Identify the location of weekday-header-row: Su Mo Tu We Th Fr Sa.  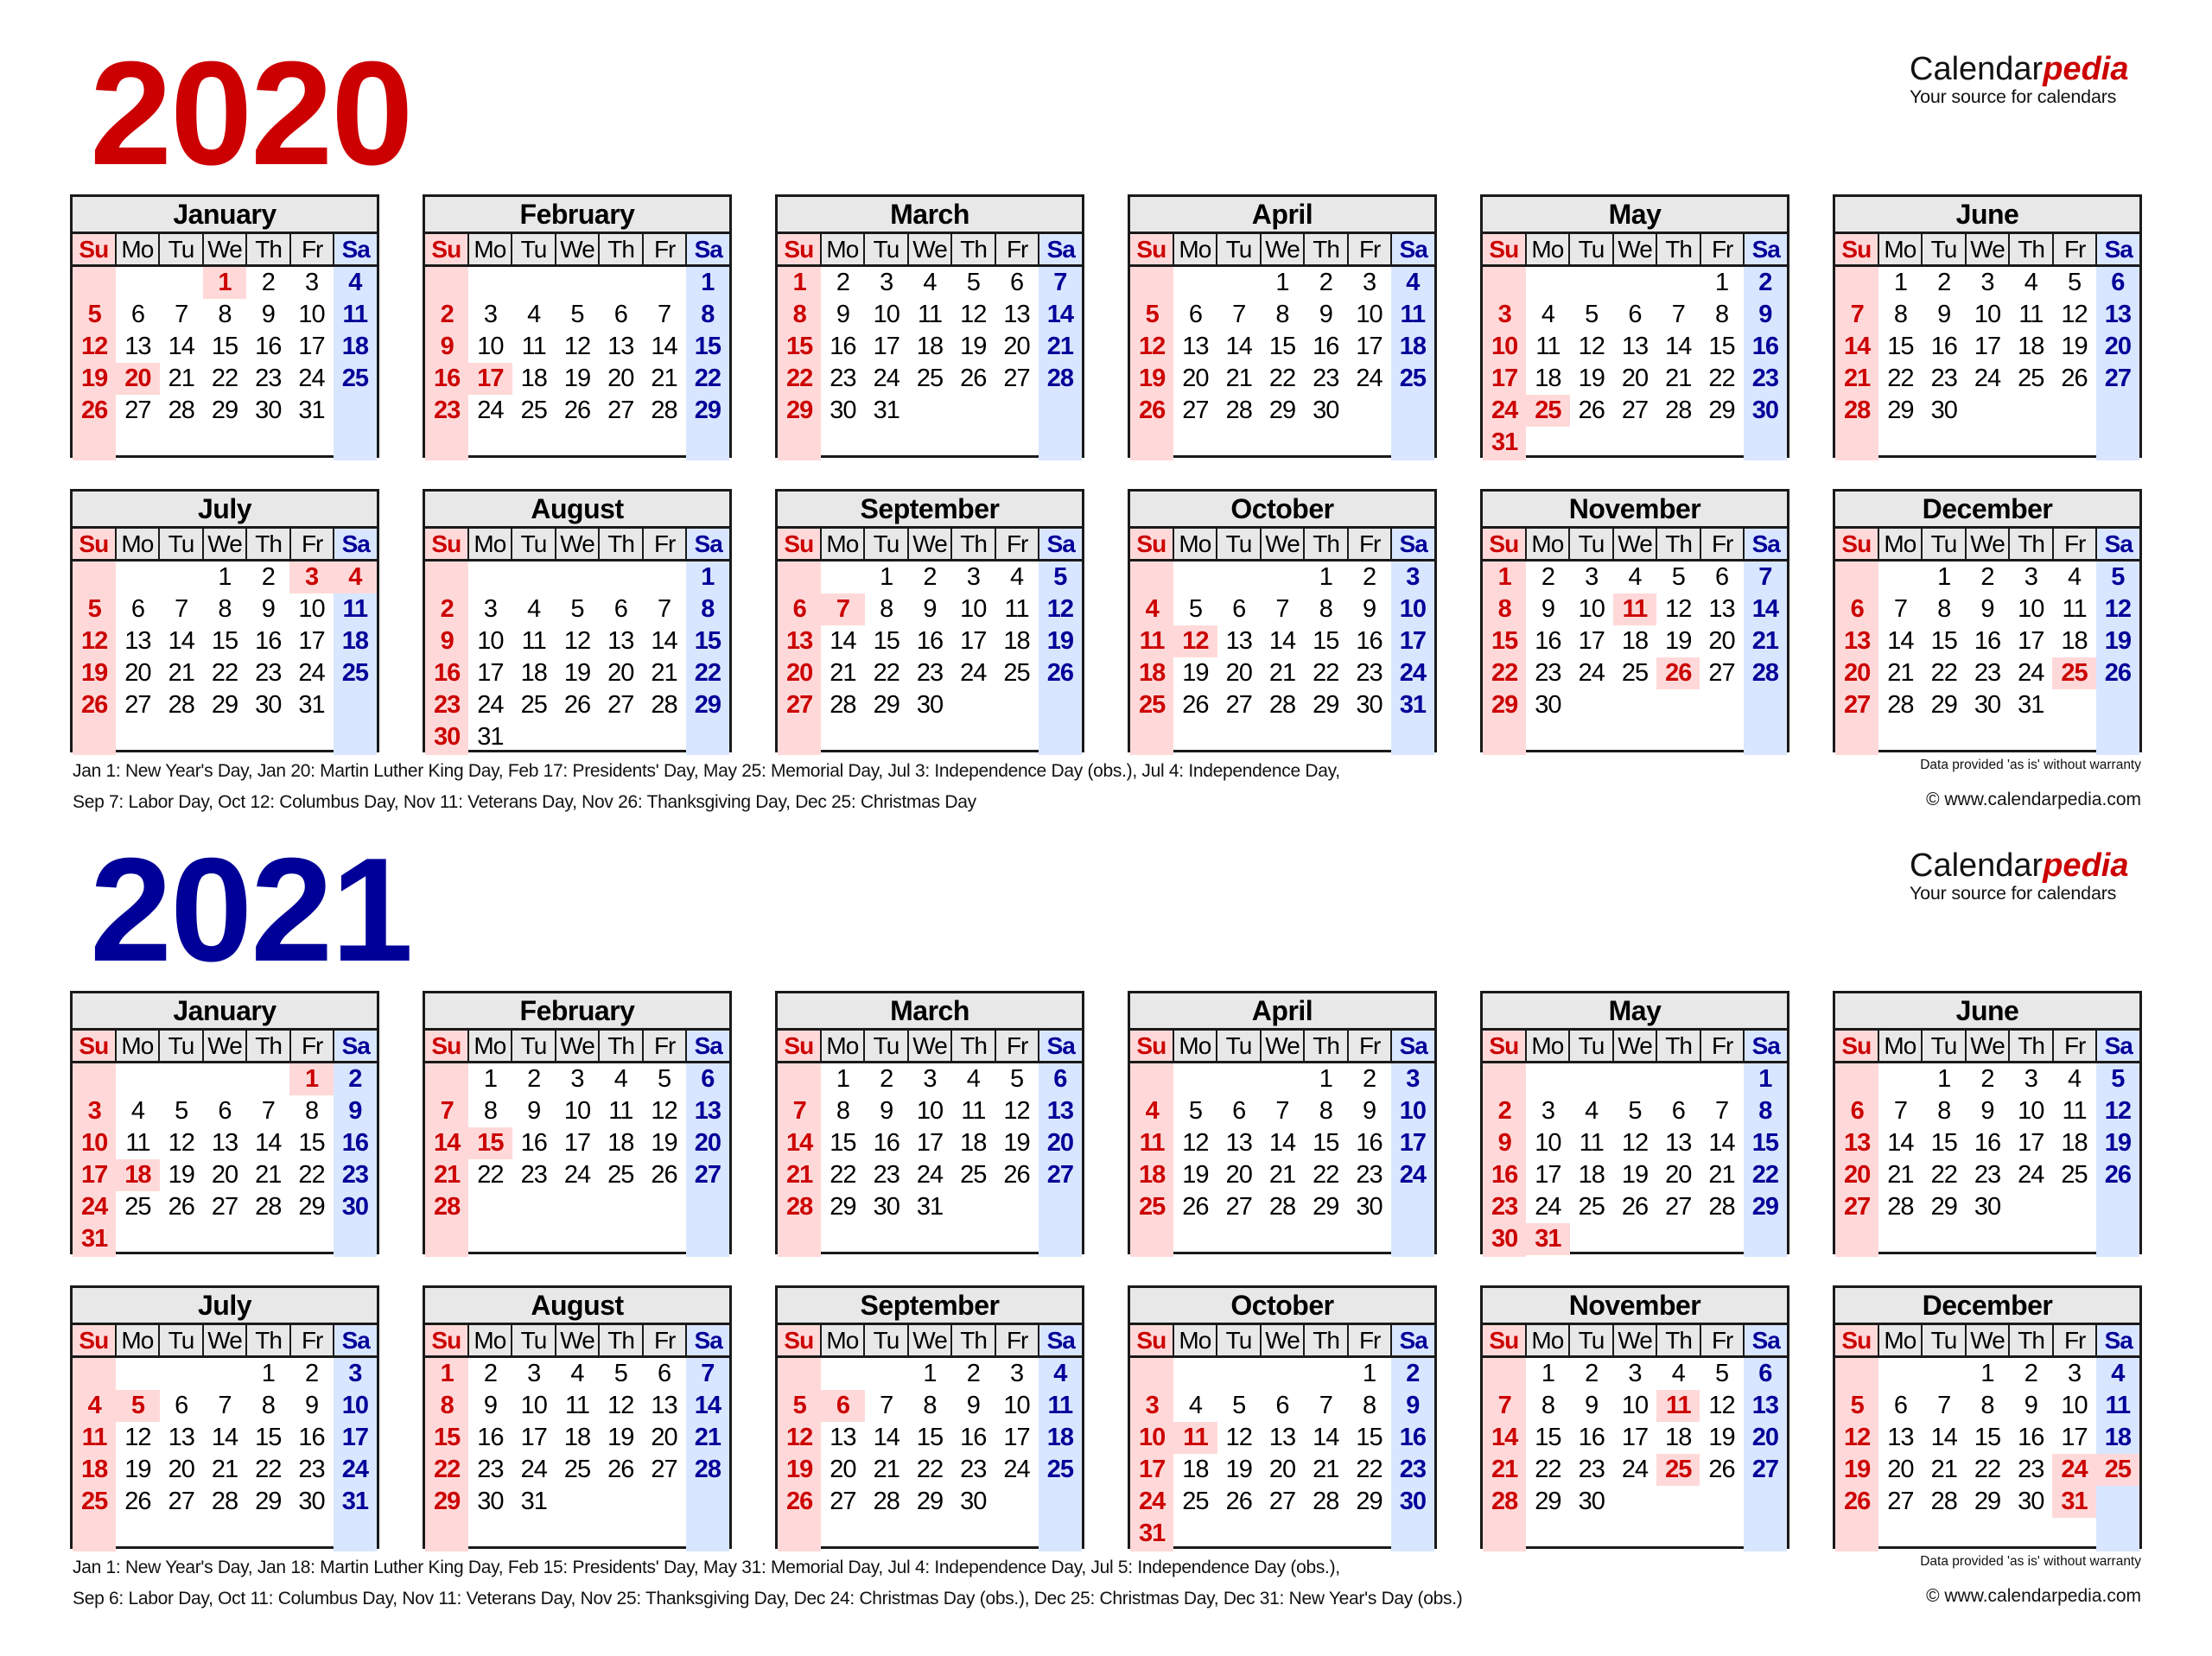
(1282, 1341).